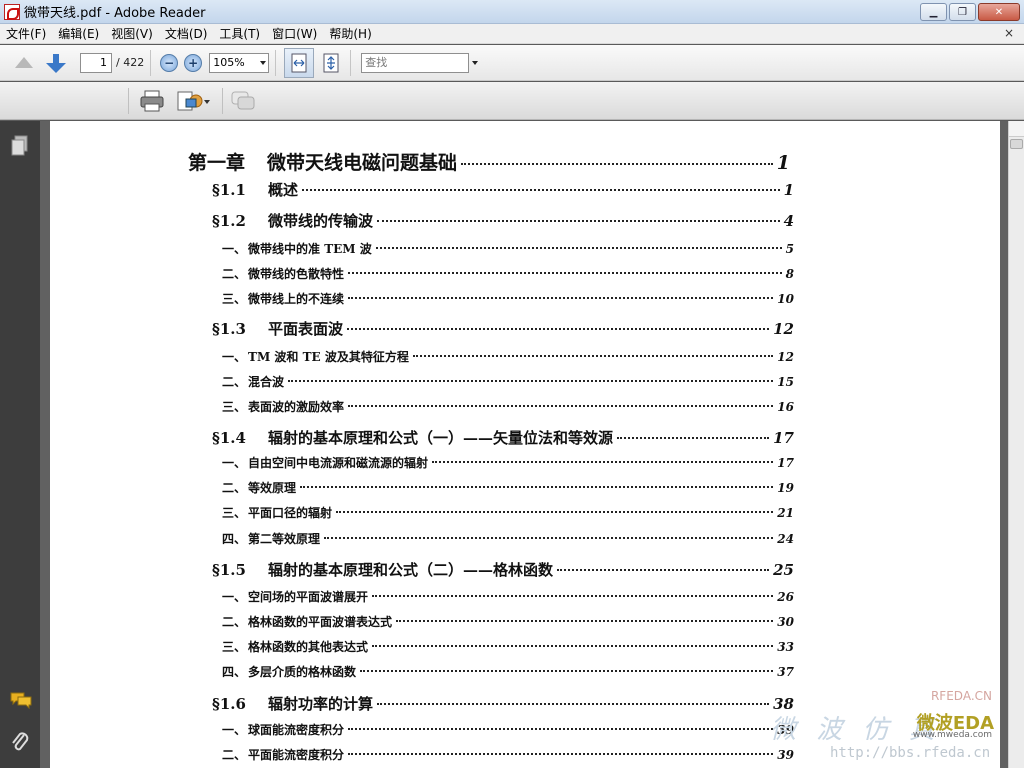  Describe the element at coordinates (788, 221) in the screenshot. I see `toc-entry-page: 4` at that location.